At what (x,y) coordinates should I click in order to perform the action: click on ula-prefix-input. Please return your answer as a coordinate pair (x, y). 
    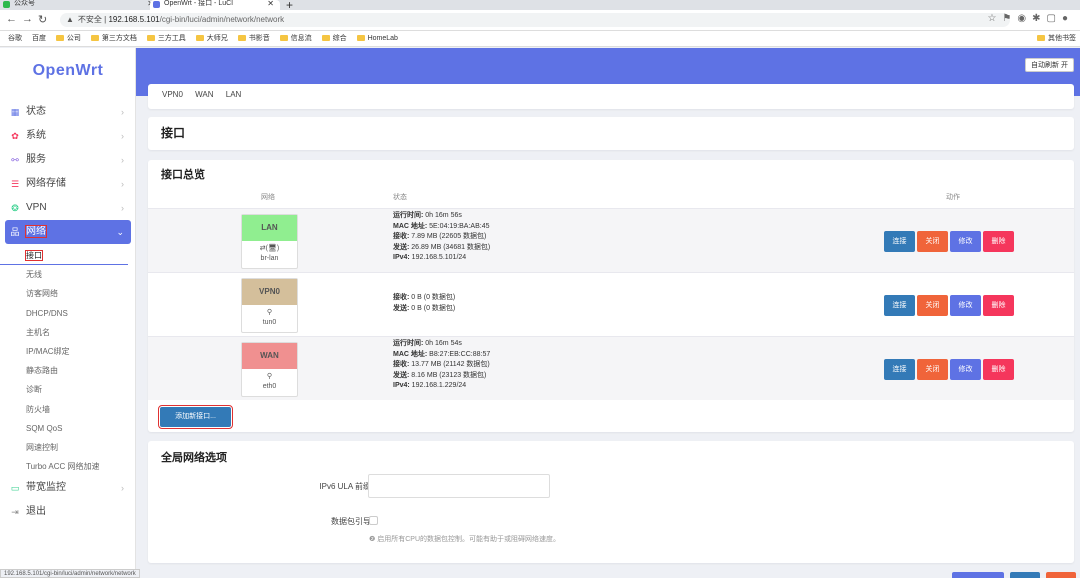
    Looking at the image, I should click on (459, 486).